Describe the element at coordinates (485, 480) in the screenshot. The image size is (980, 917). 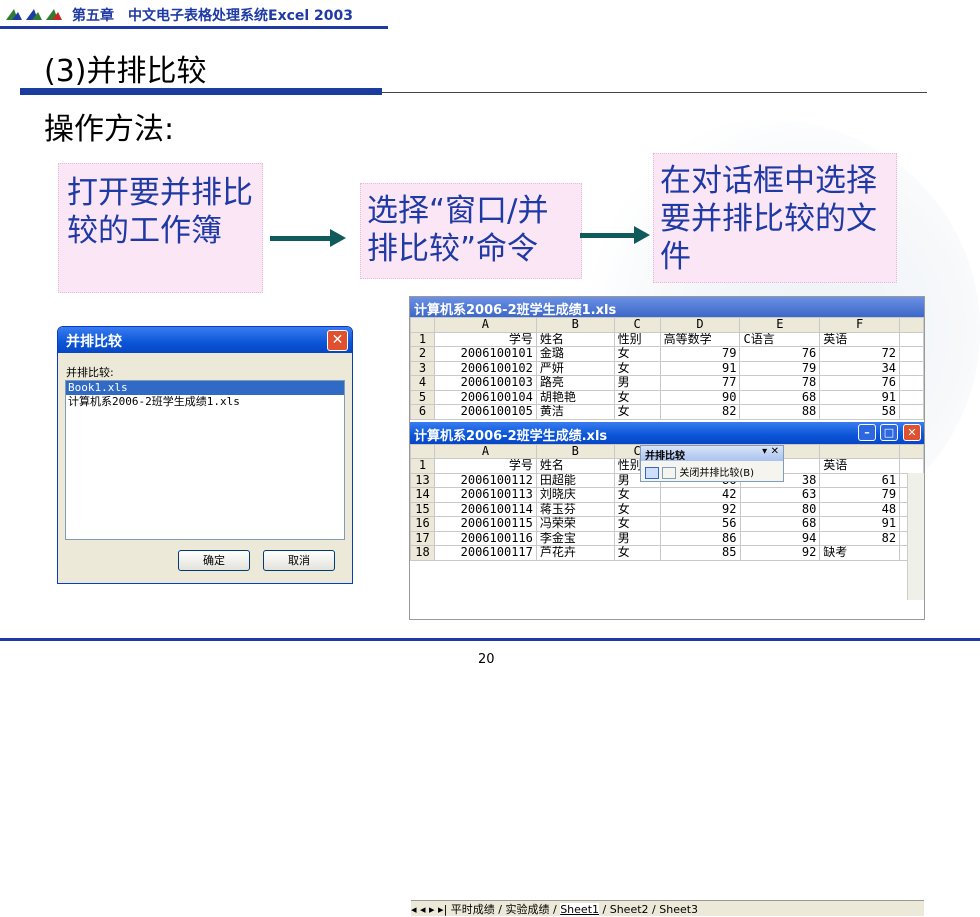
I see `table-cell: 2006100112` at that location.